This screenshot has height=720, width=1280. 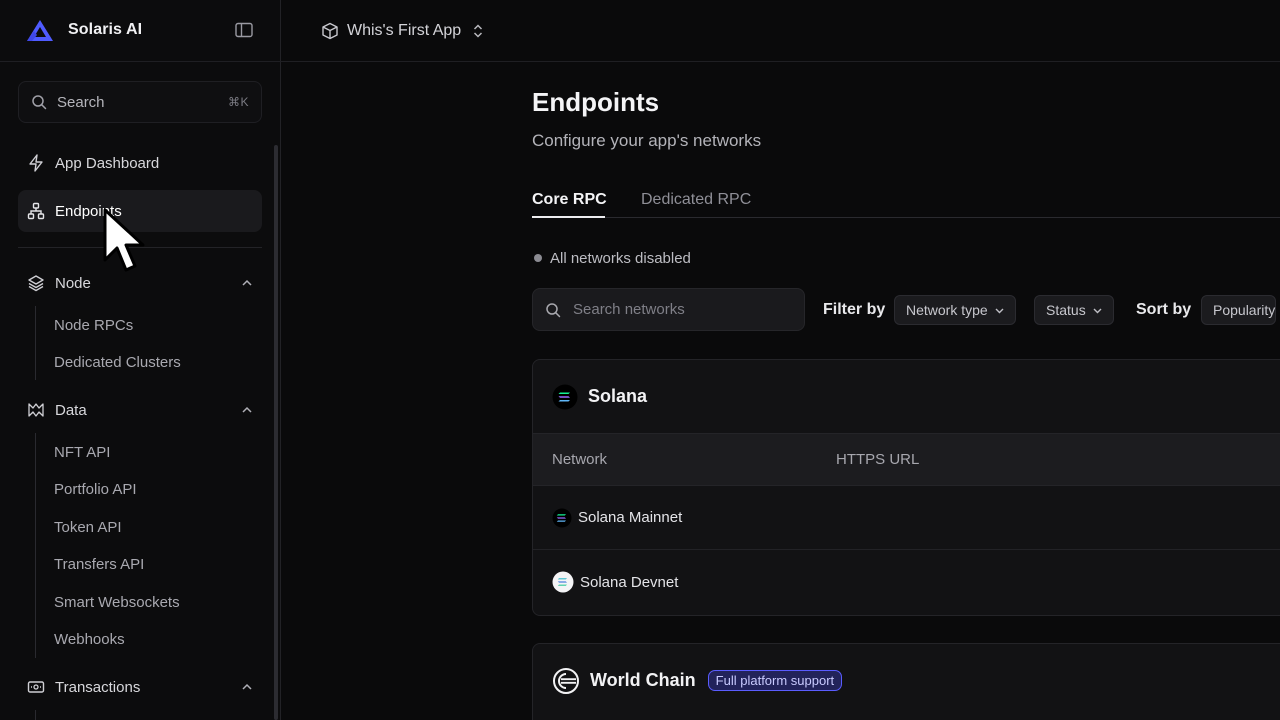 I want to click on status-dot, so click(x=538, y=258).